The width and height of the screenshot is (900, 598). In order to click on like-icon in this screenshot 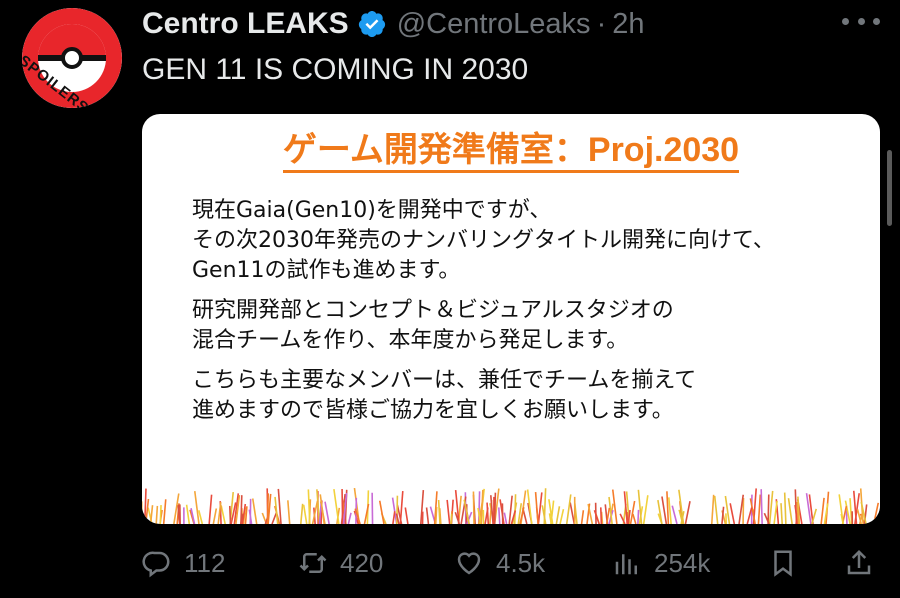, I will do `click(469, 563)`.